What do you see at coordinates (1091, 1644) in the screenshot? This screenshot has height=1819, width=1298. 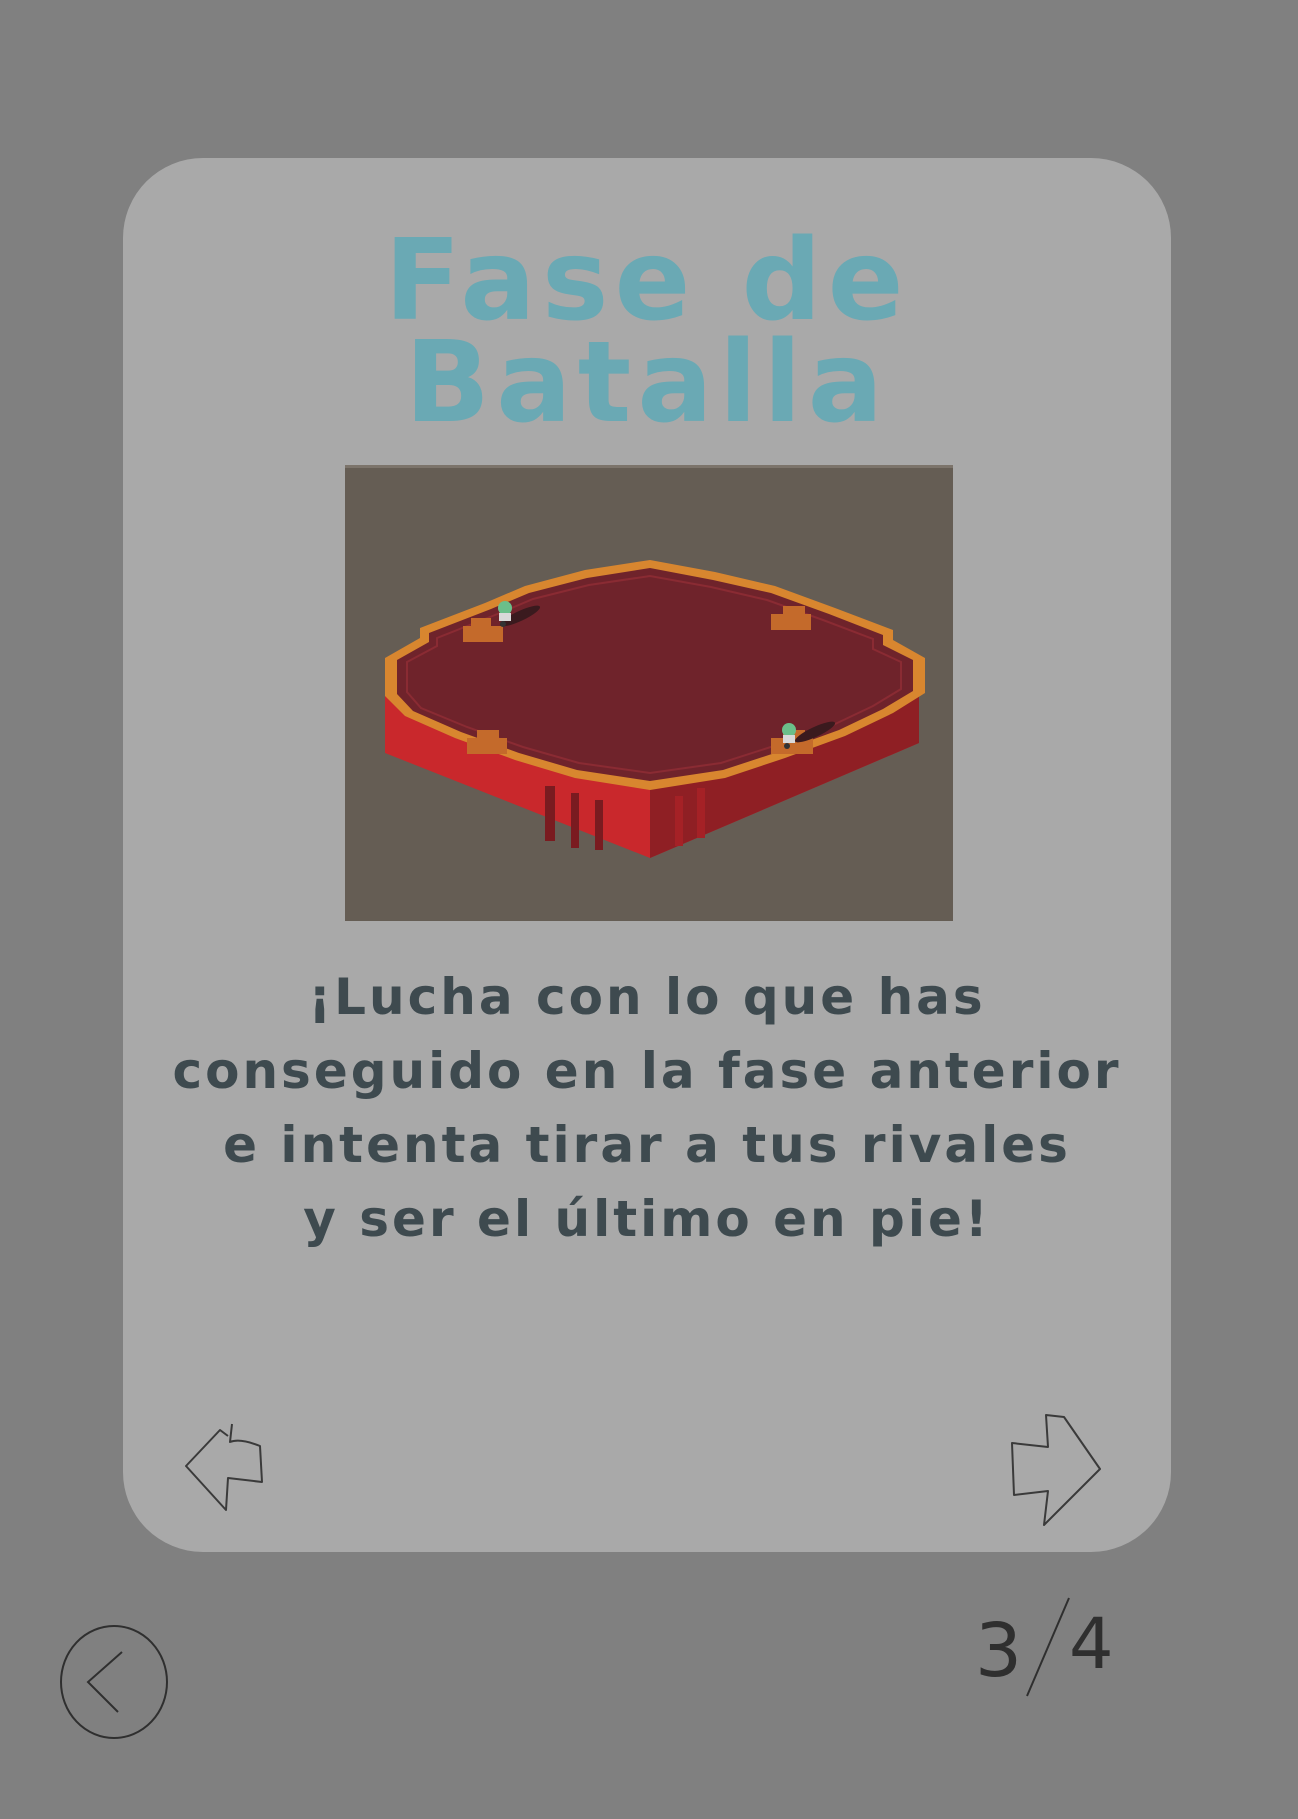 I see `total-pages: 4` at bounding box center [1091, 1644].